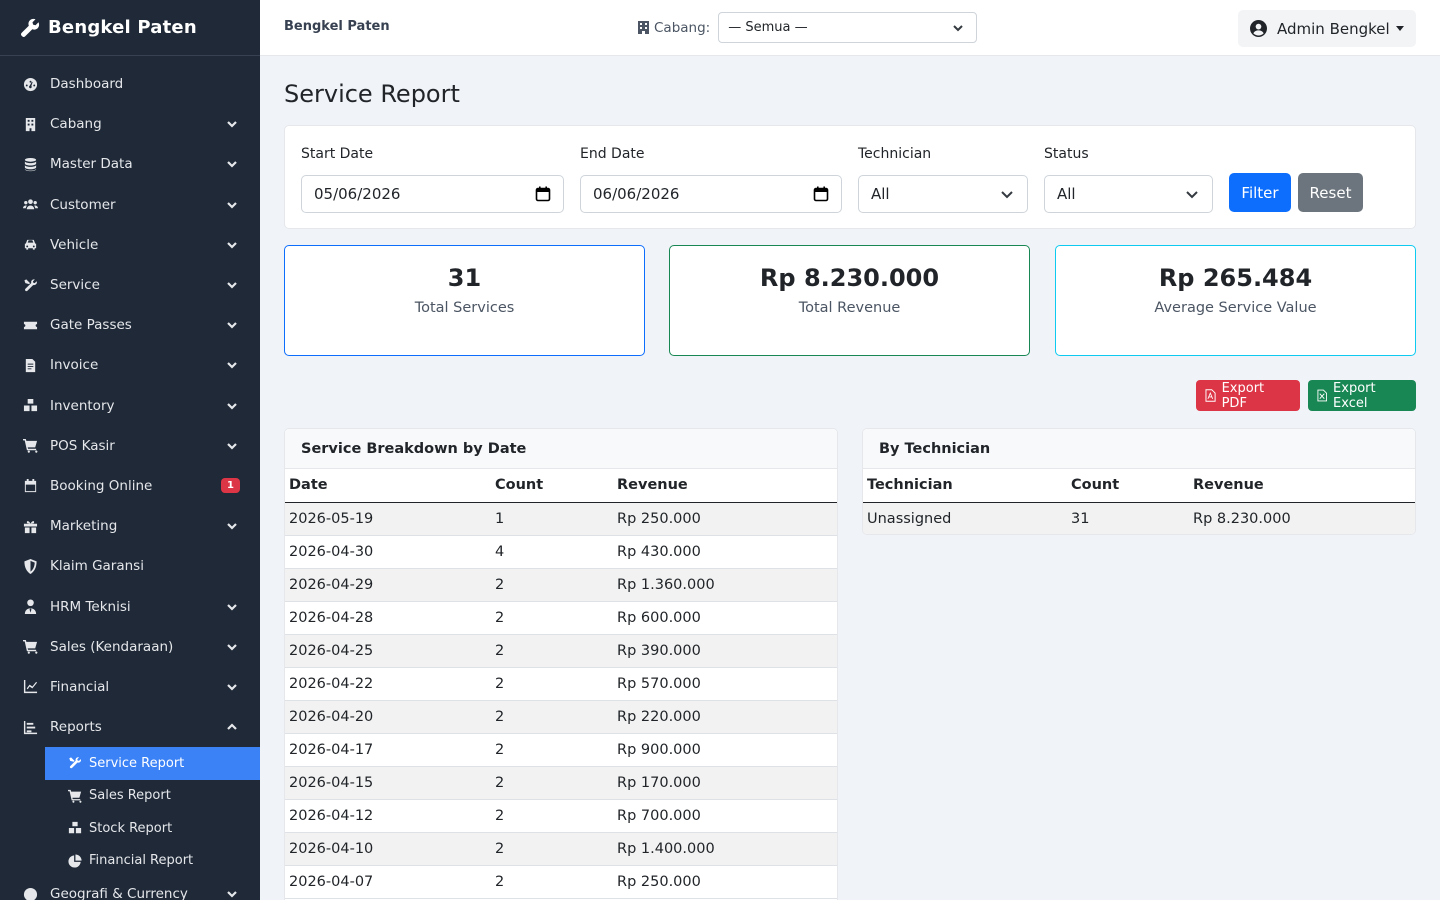 This screenshot has width=1440, height=900. I want to click on export-excel-label: Export Excel, so click(1354, 395).